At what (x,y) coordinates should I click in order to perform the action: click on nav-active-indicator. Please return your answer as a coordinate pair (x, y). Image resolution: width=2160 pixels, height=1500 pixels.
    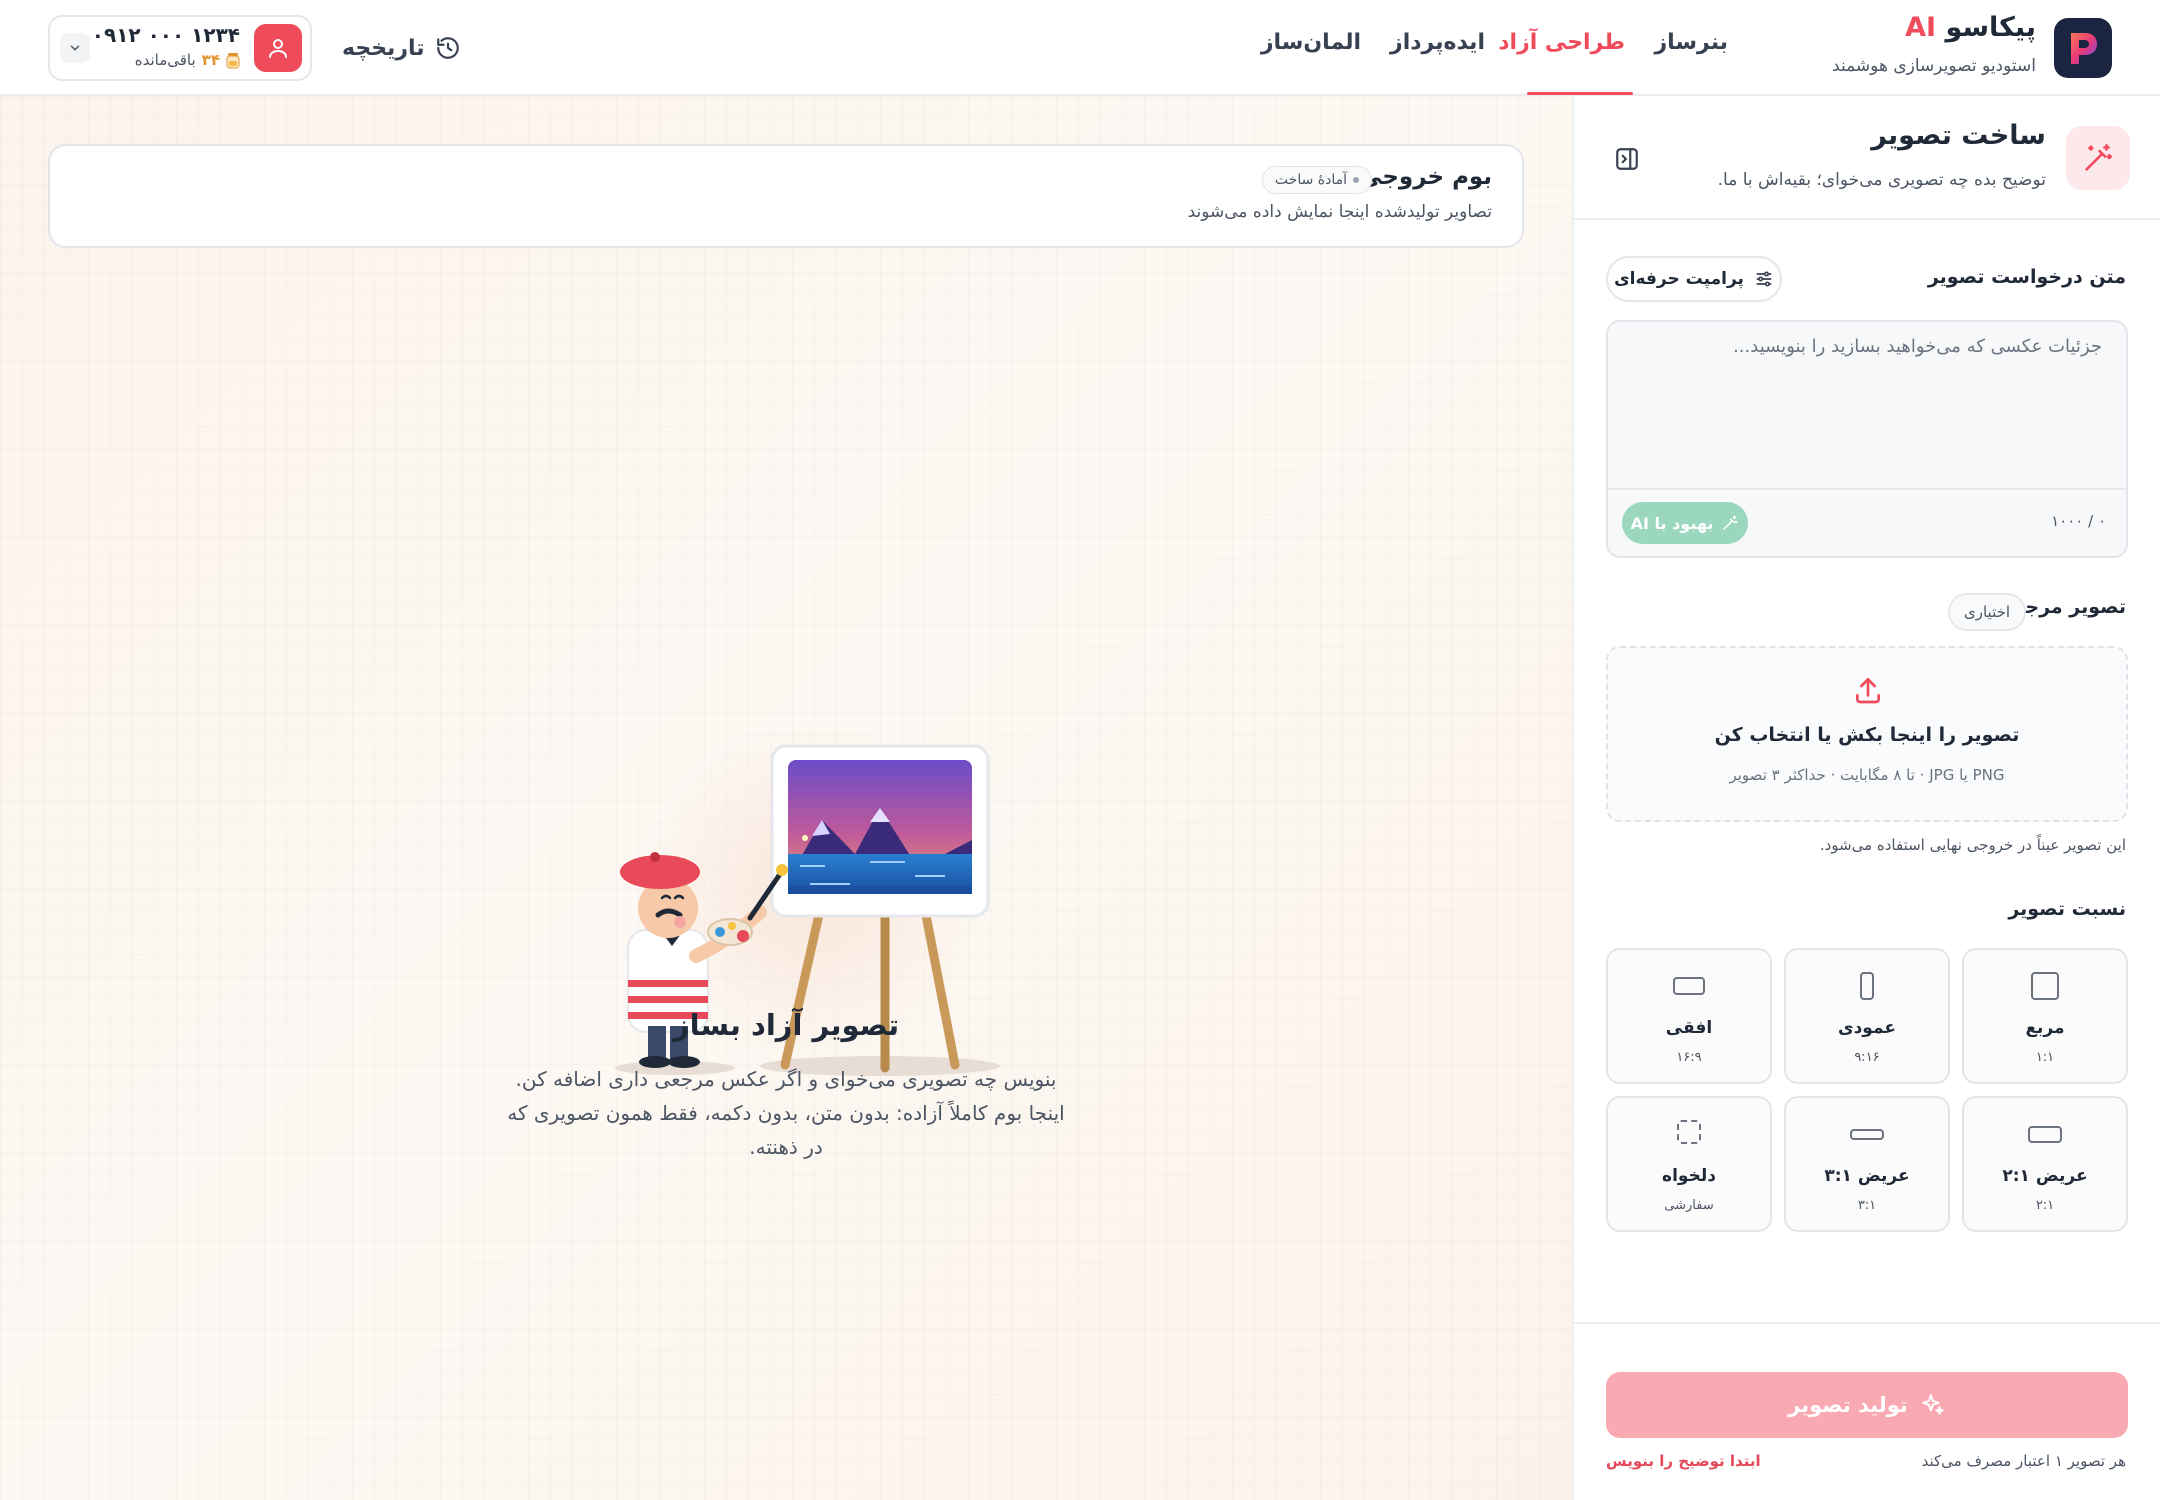
    Looking at the image, I should click on (1580, 93).